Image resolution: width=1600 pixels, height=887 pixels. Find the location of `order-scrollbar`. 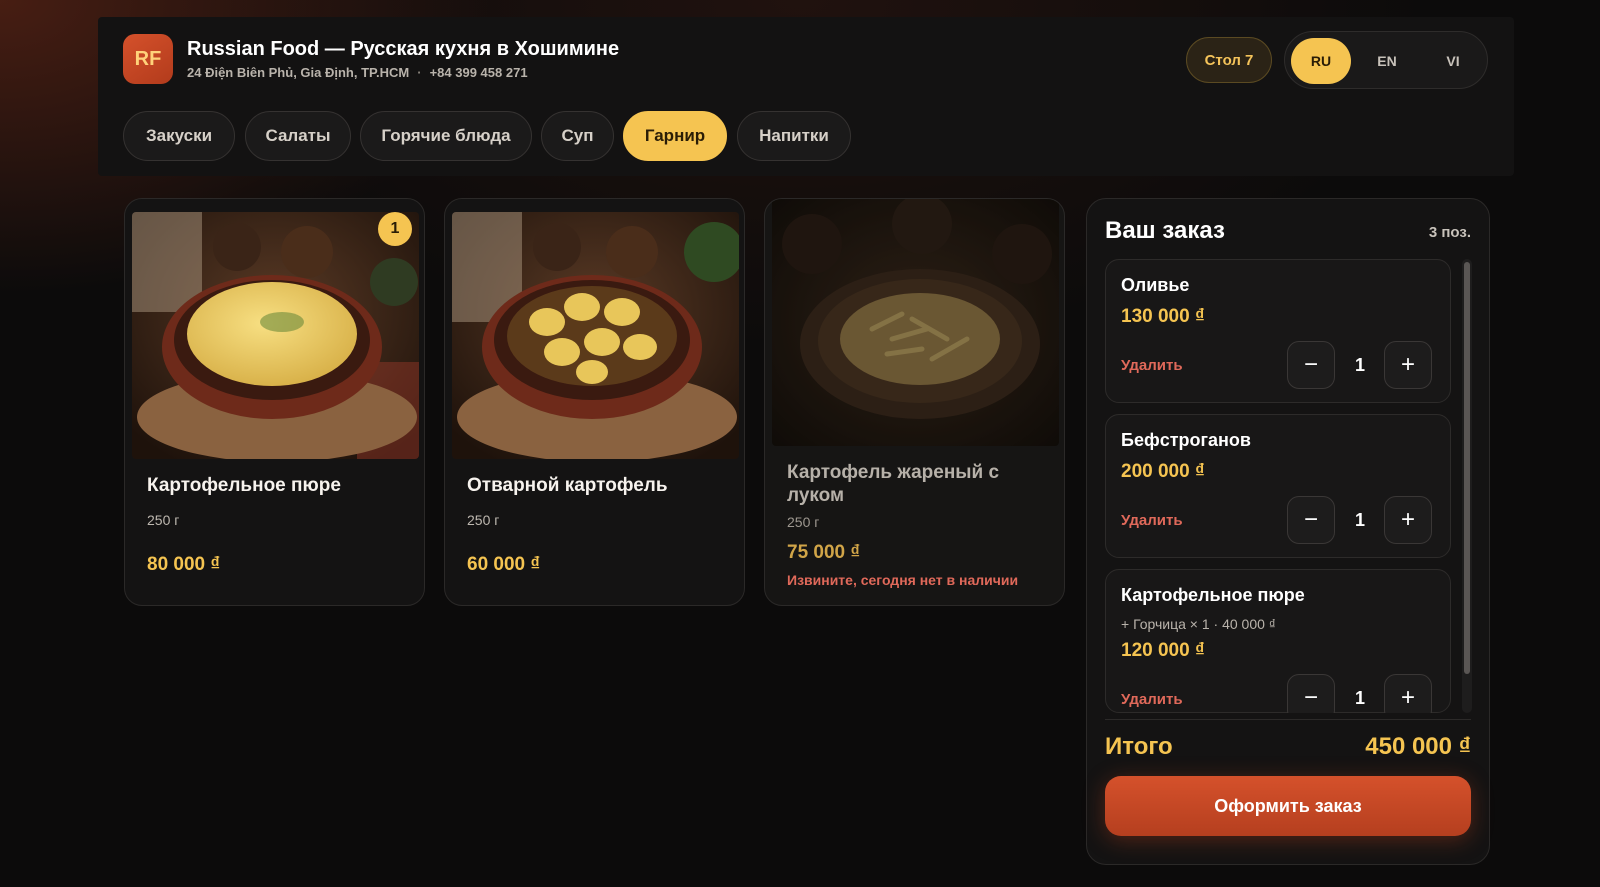

order-scrollbar is located at coordinates (1467, 486).